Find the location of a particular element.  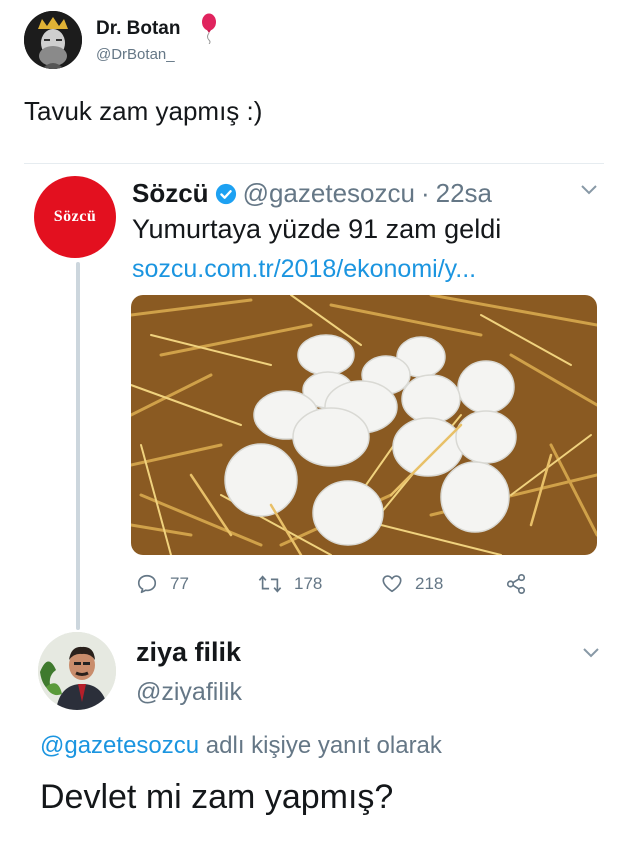

sozcu-avatar: Sözcü is located at coordinates (75, 217).